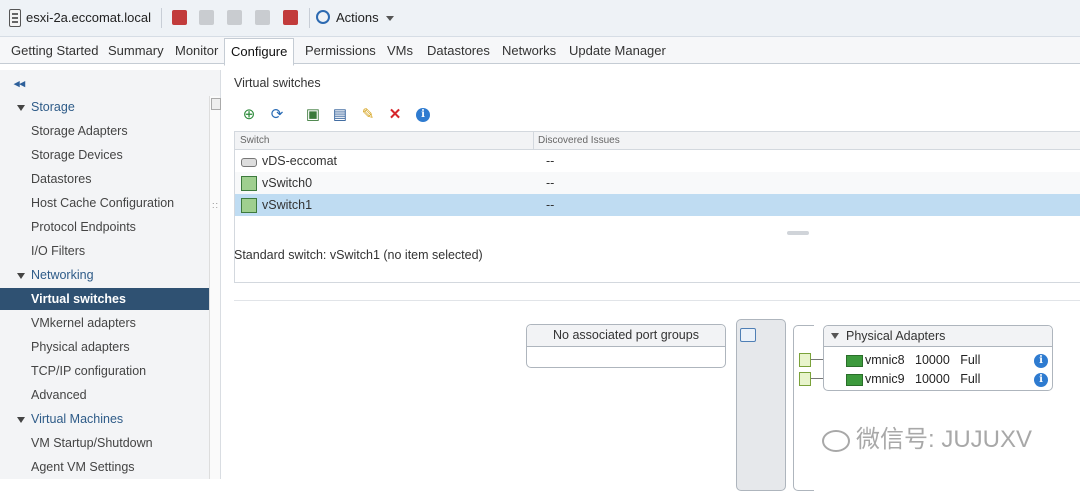 The image size is (1080, 491). Describe the element at coordinates (617, 51) in the screenshot. I see `tab-update-manager: Update Manager` at that location.